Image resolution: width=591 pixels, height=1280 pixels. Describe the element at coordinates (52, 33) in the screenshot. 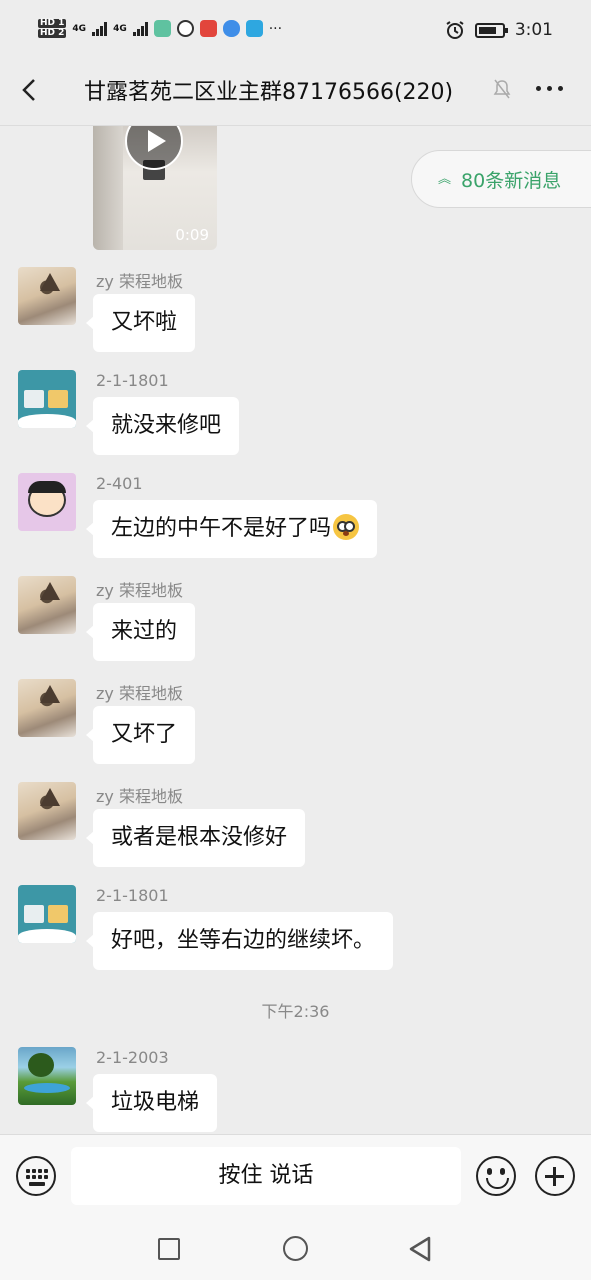

I see `sim2-label: HD 2` at that location.